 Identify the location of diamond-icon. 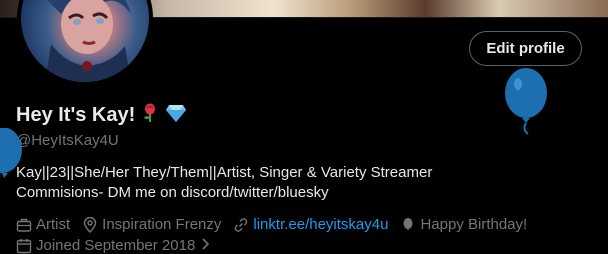
(176, 115).